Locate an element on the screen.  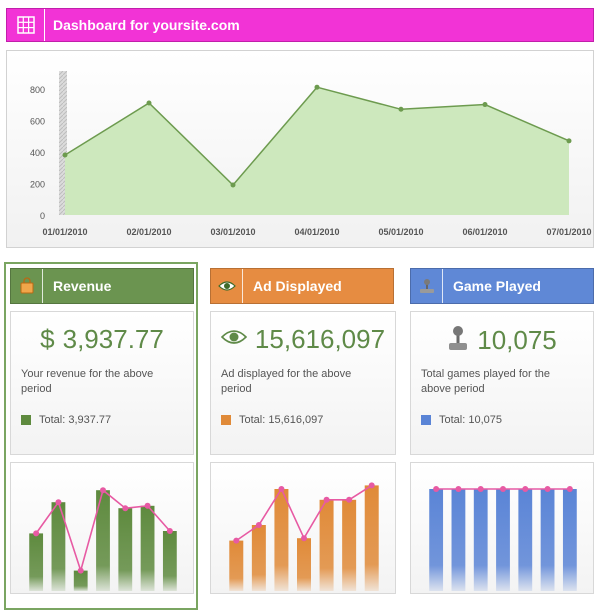
game-legend-swatch is located at coordinates (426, 420).